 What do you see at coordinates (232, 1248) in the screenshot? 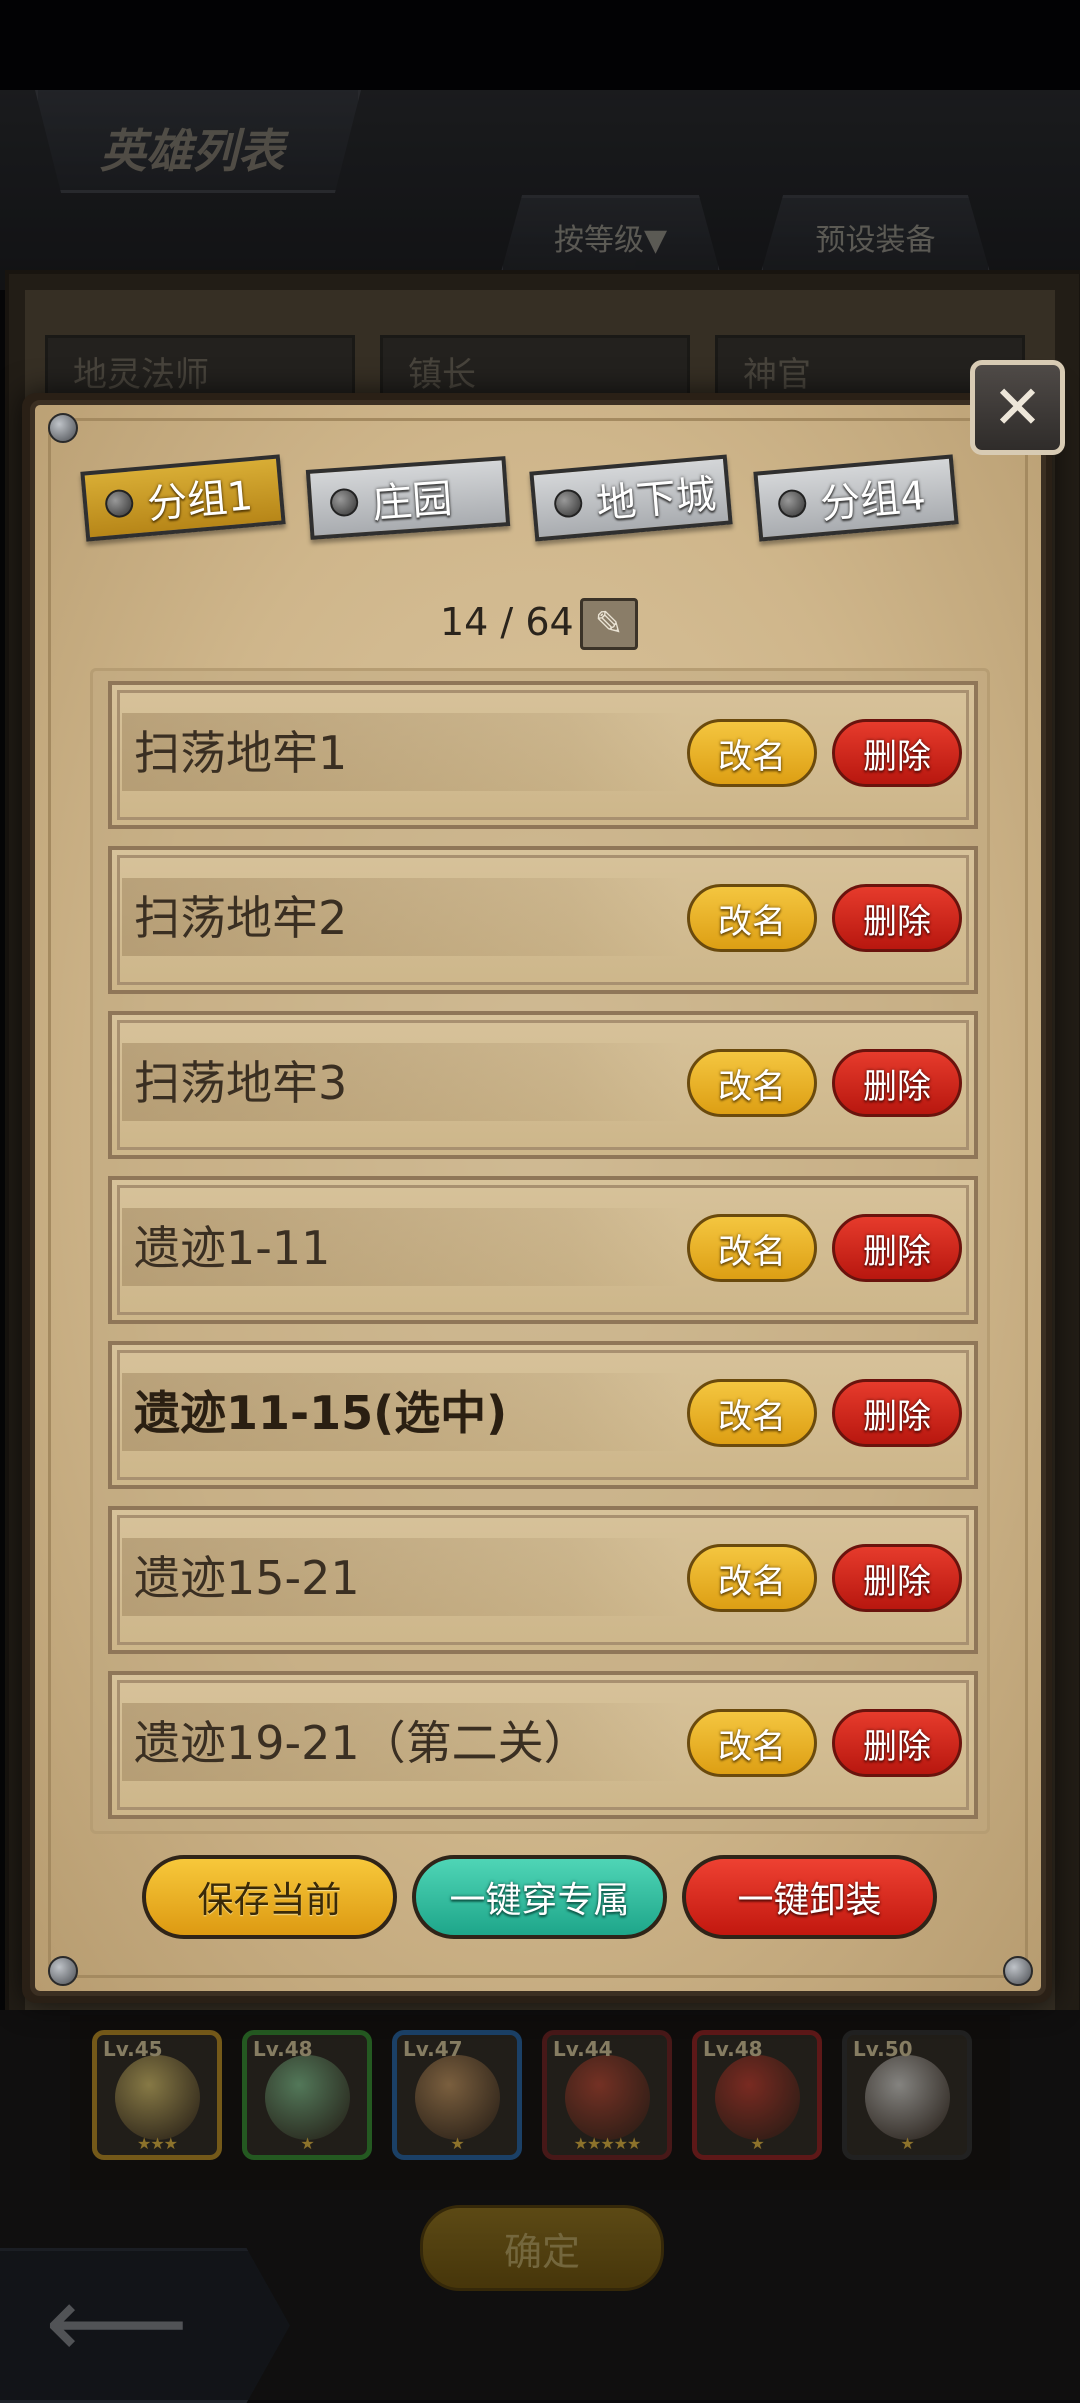
I see `preset-name: 遗迹1-11` at bounding box center [232, 1248].